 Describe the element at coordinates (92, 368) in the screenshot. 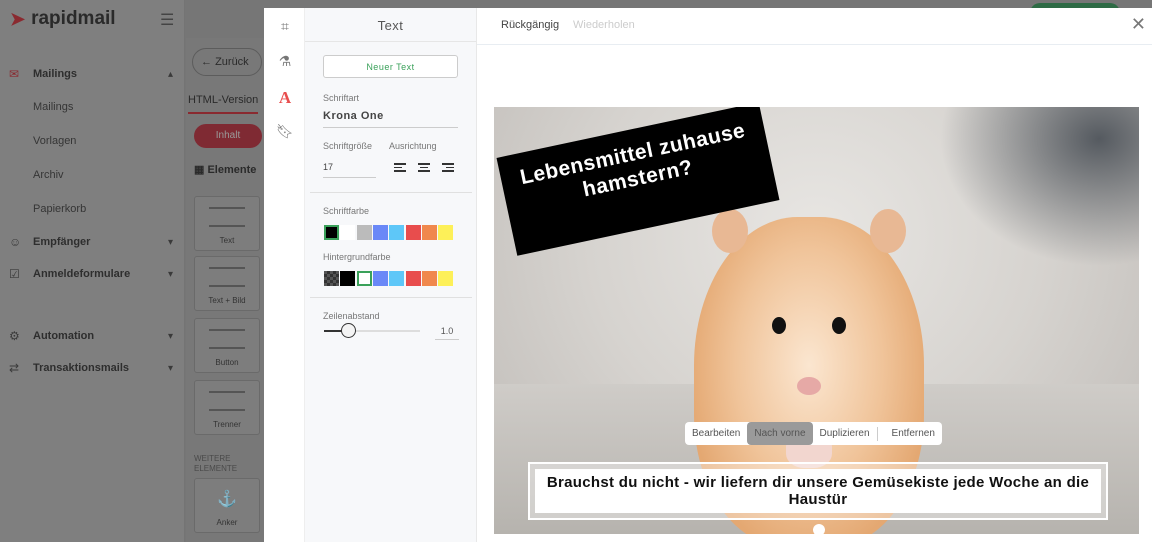

I see `sidebar-item-transaktionsmails: ⇄ Transaktionsmails ▾` at that location.